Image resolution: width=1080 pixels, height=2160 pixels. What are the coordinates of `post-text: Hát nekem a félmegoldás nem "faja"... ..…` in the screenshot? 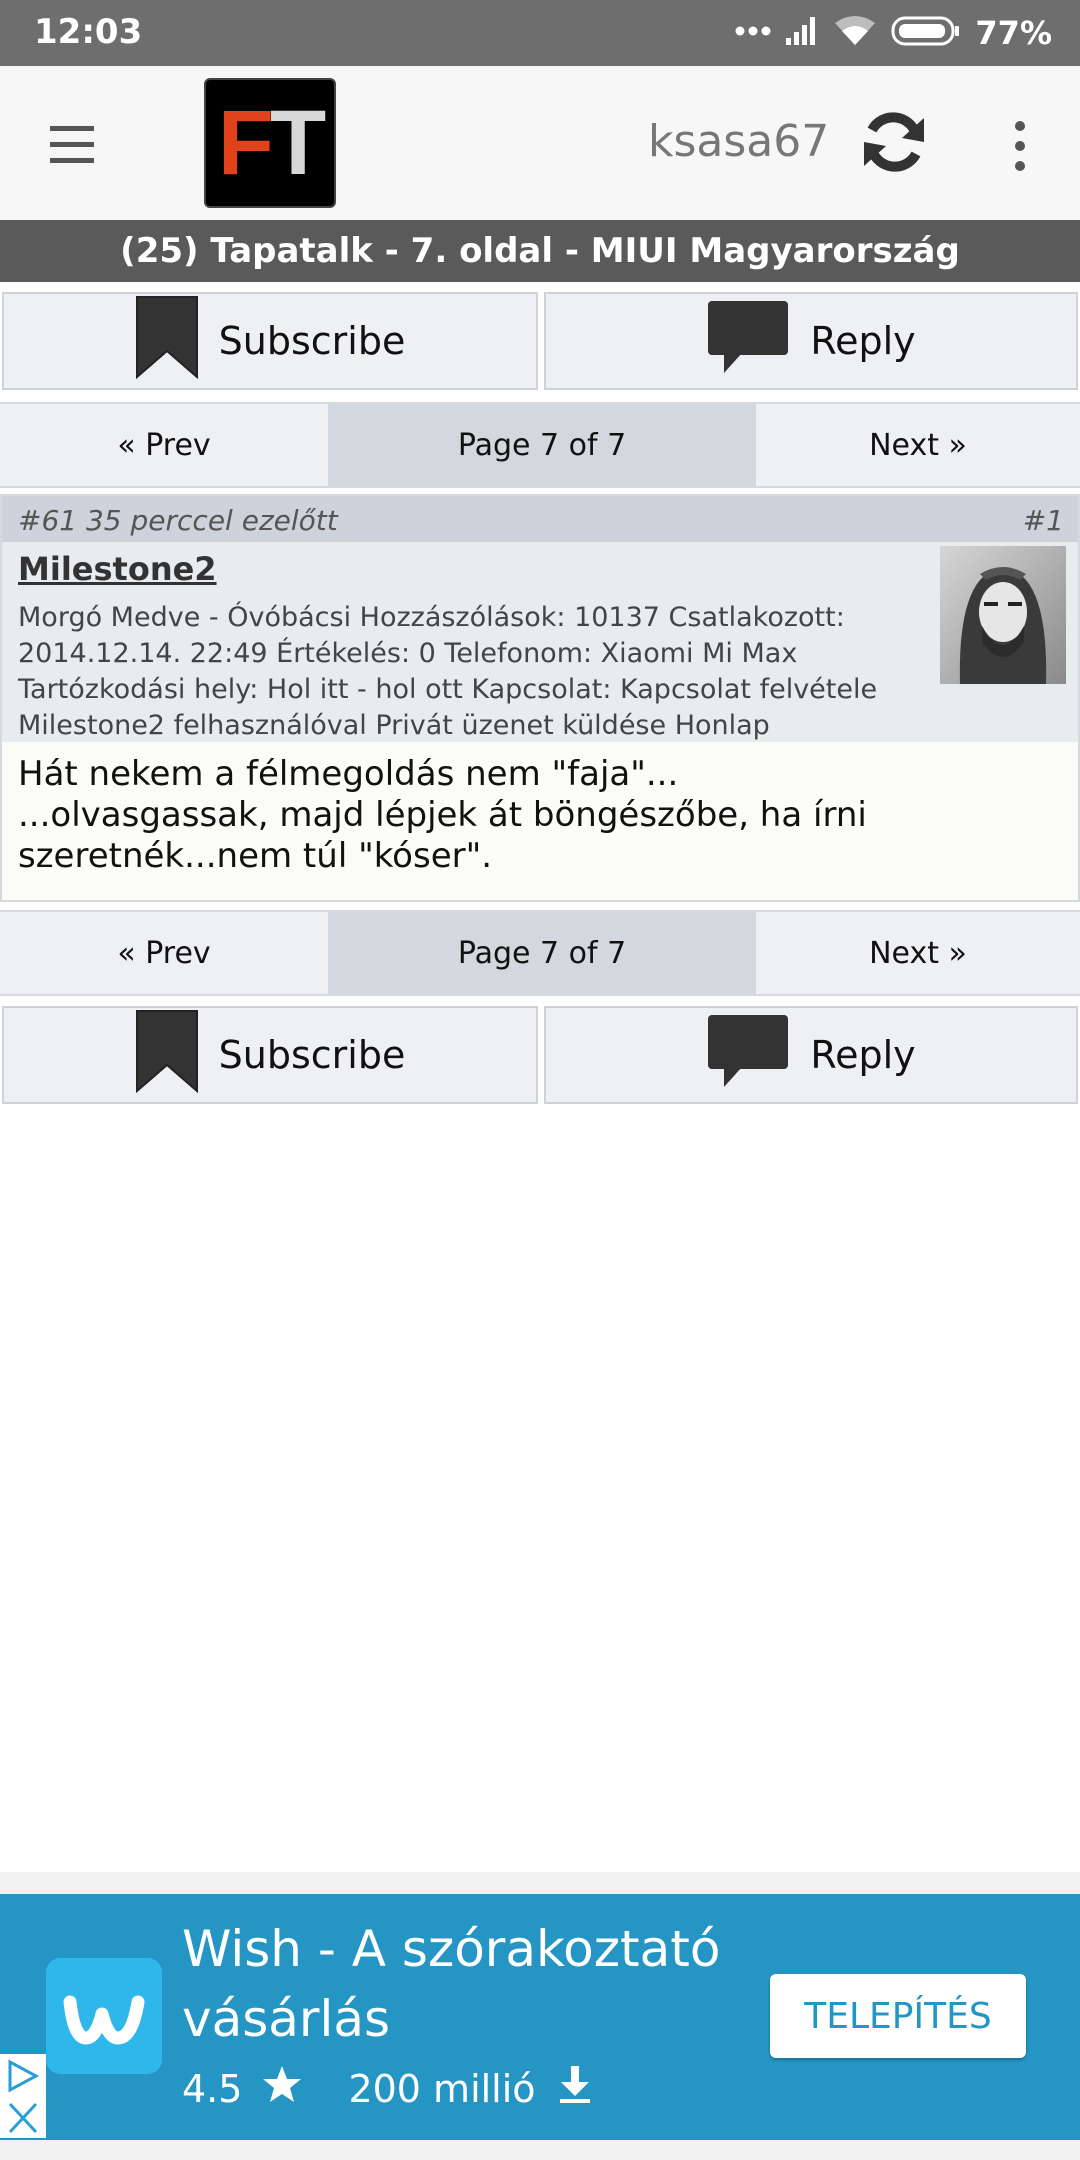 It's located at (442, 815).